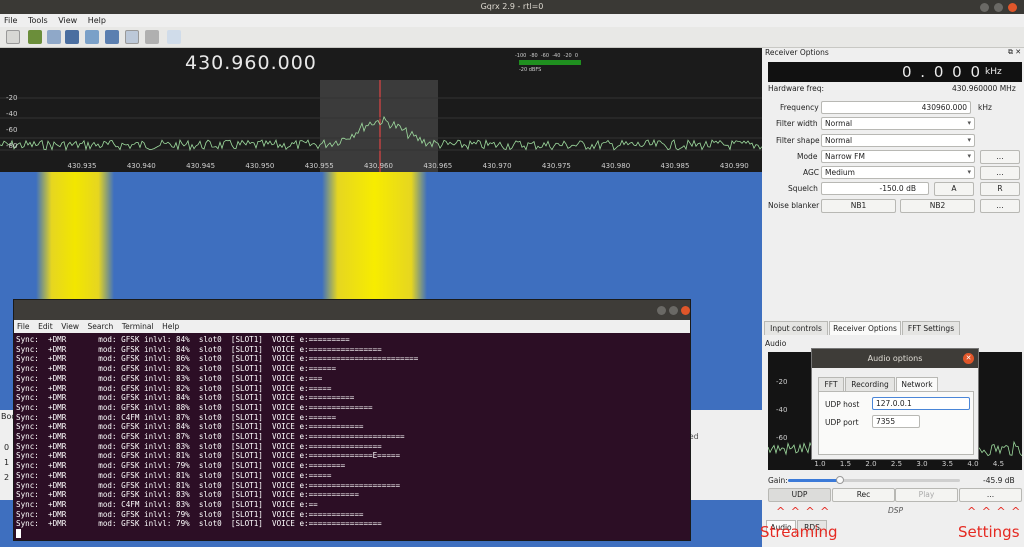 The width and height of the screenshot is (1024, 547). I want to click on terminal-close-button, so click(685, 310).